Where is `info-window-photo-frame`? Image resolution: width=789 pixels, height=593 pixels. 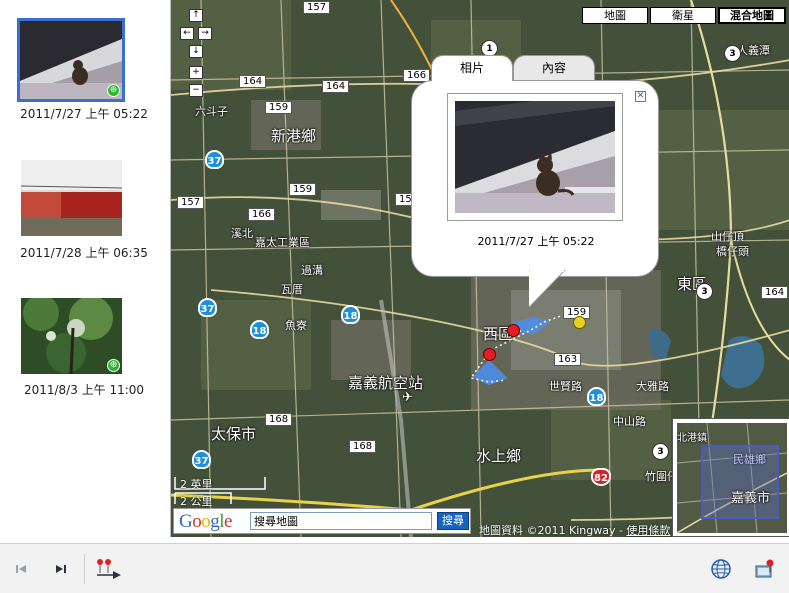 info-window-photo-frame is located at coordinates (535, 157).